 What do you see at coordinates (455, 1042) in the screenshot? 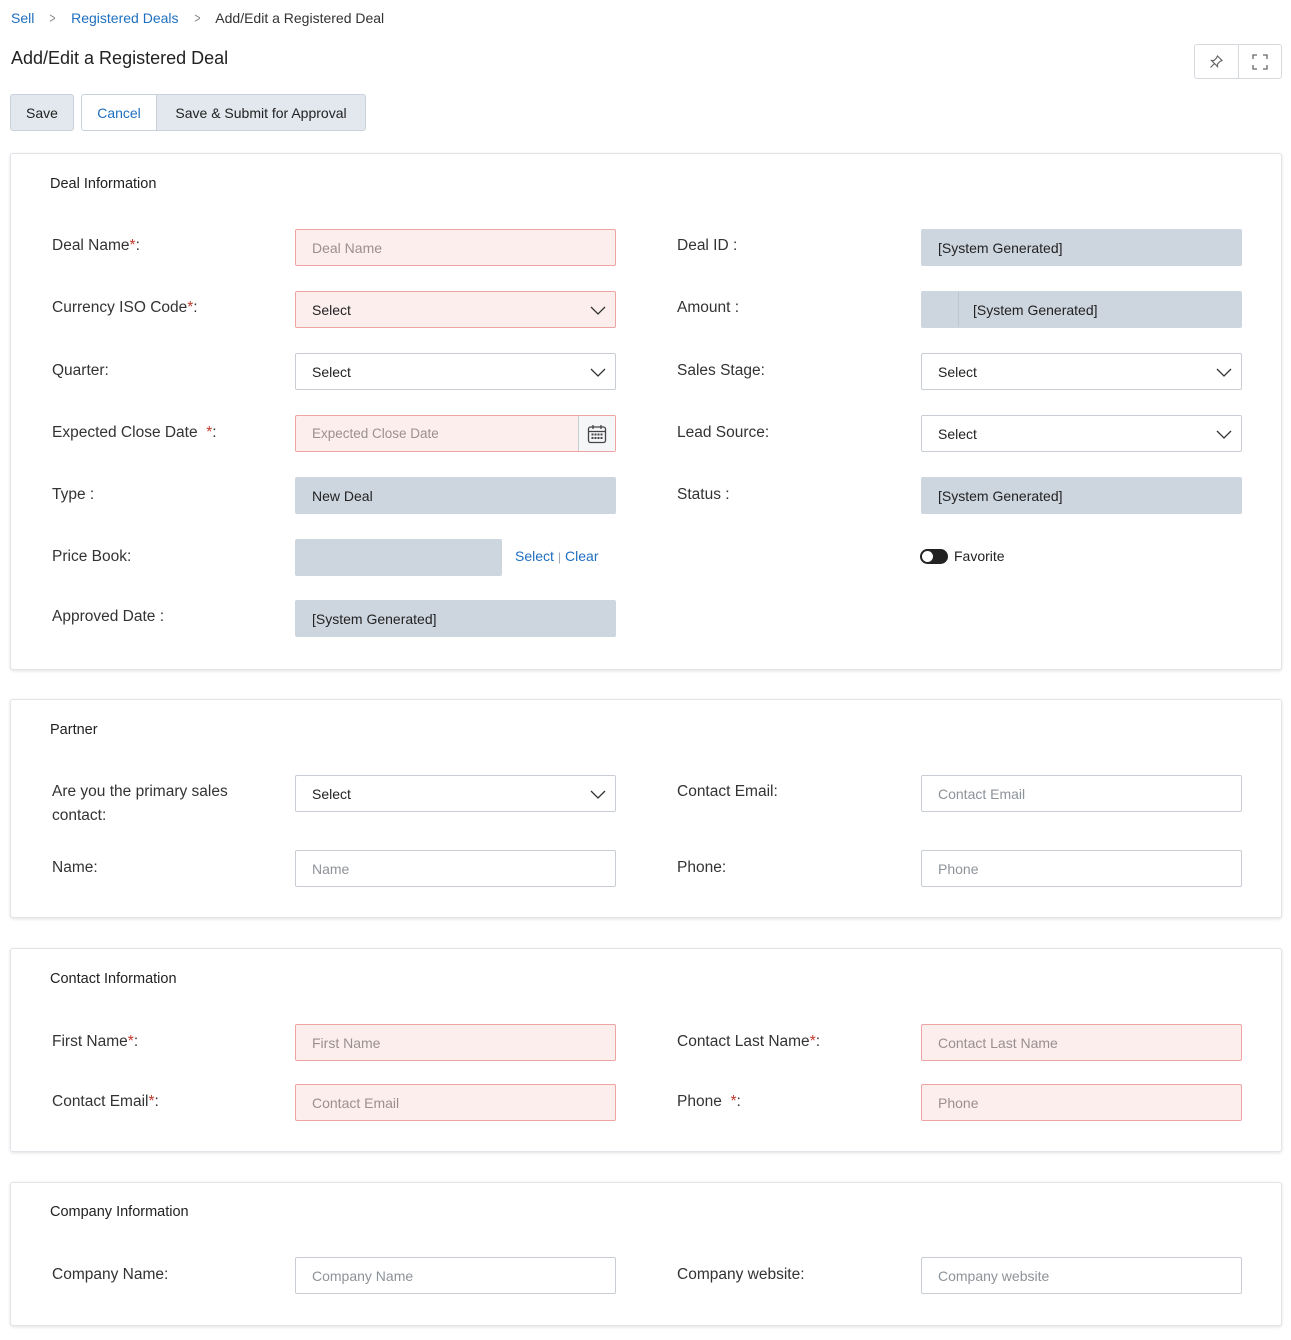
I see `first-name-input: First Name` at bounding box center [455, 1042].